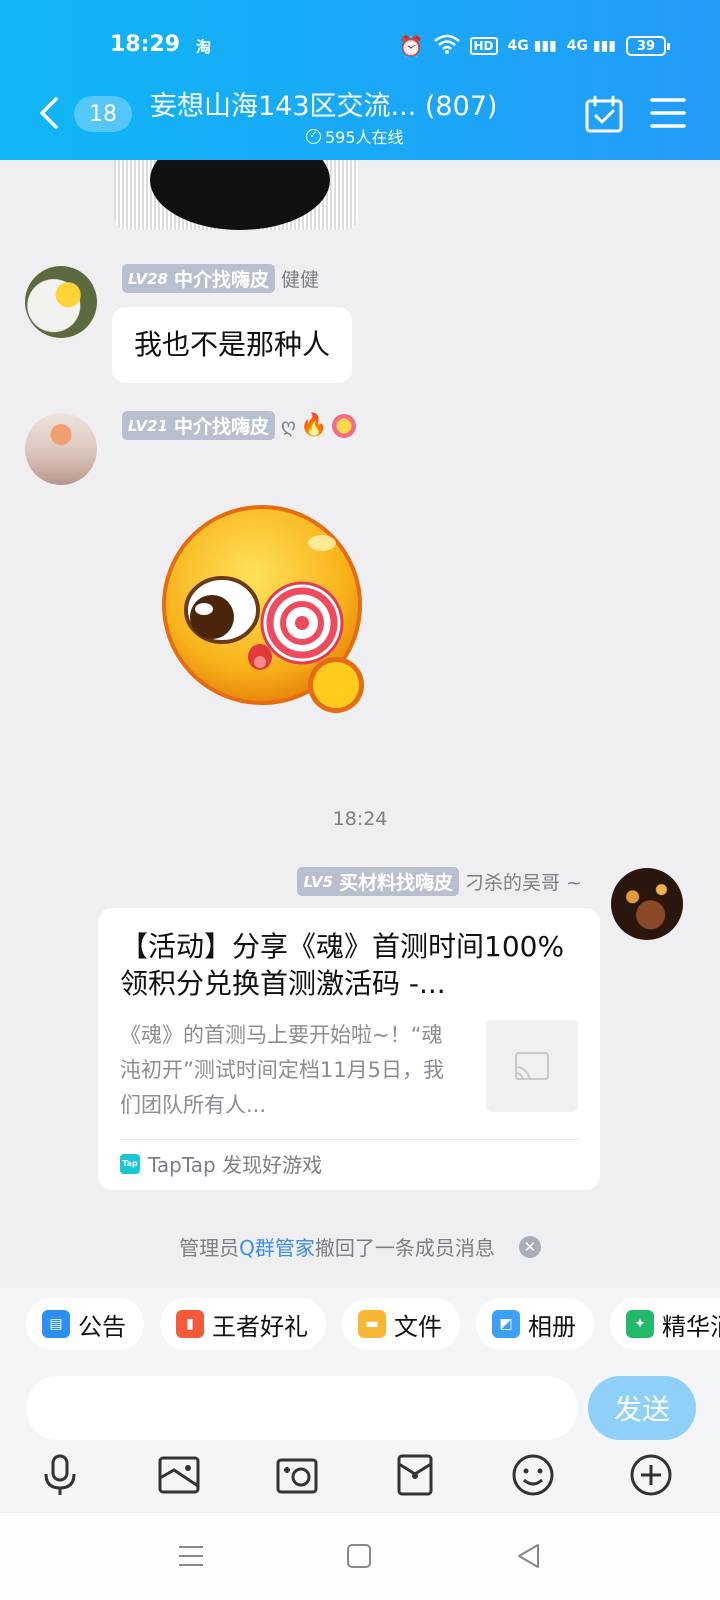 The image size is (720, 1600). I want to click on member-title-badge: LV21 中介找嗨皮, so click(198, 425).